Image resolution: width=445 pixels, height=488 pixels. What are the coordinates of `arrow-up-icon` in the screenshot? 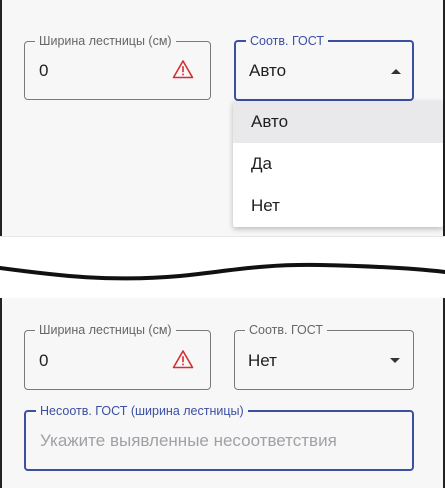 It's located at (396, 71).